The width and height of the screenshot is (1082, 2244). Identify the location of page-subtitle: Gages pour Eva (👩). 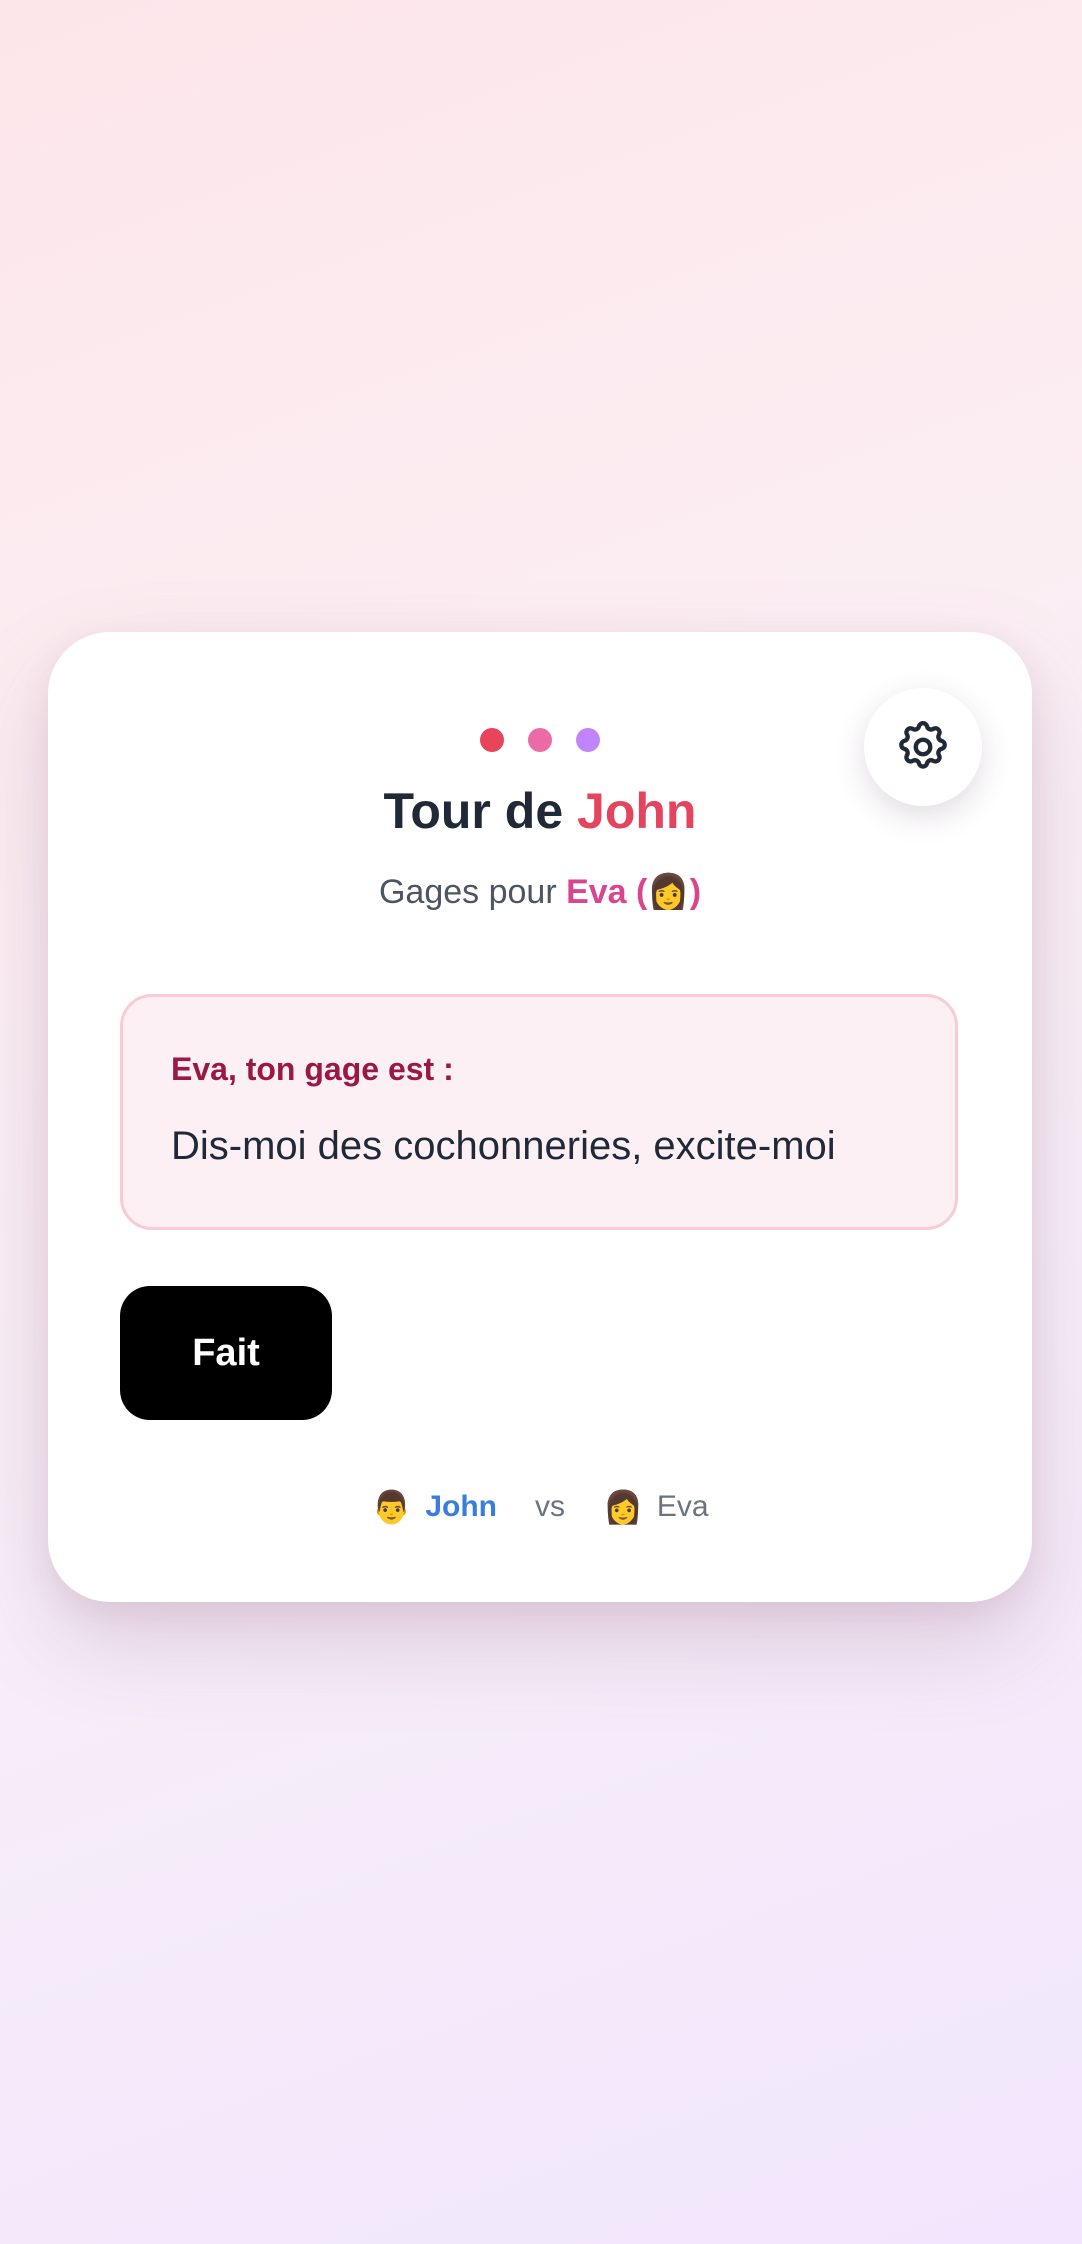
(540, 892).